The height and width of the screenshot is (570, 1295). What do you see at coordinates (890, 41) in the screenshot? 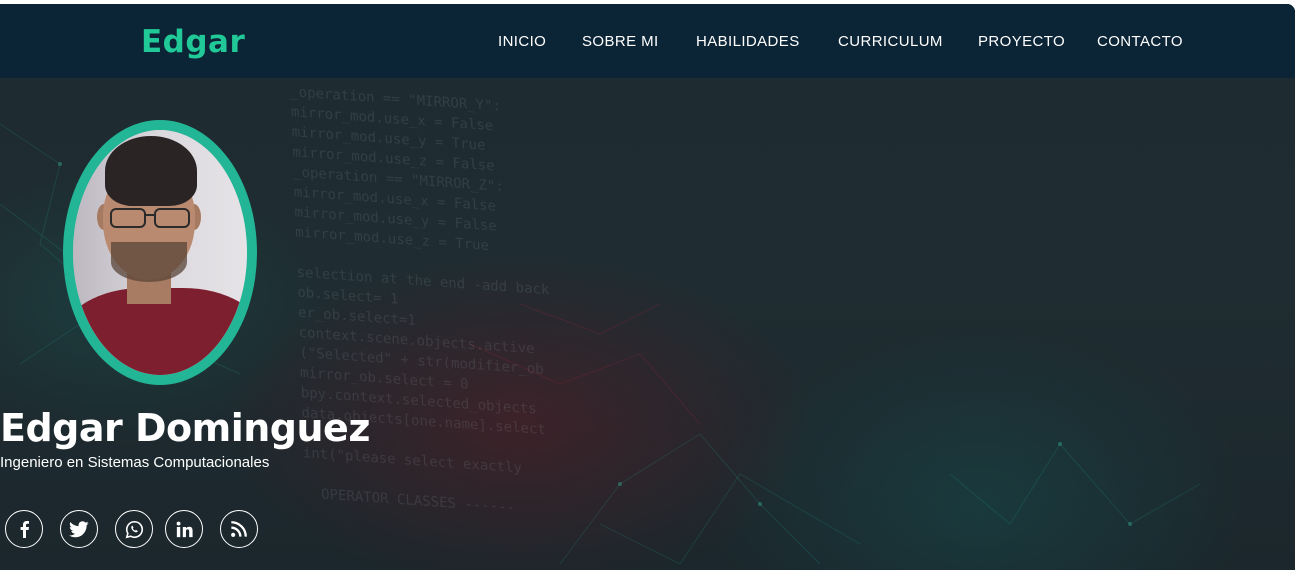
I see `nav-curriculum: CURRICULUM` at bounding box center [890, 41].